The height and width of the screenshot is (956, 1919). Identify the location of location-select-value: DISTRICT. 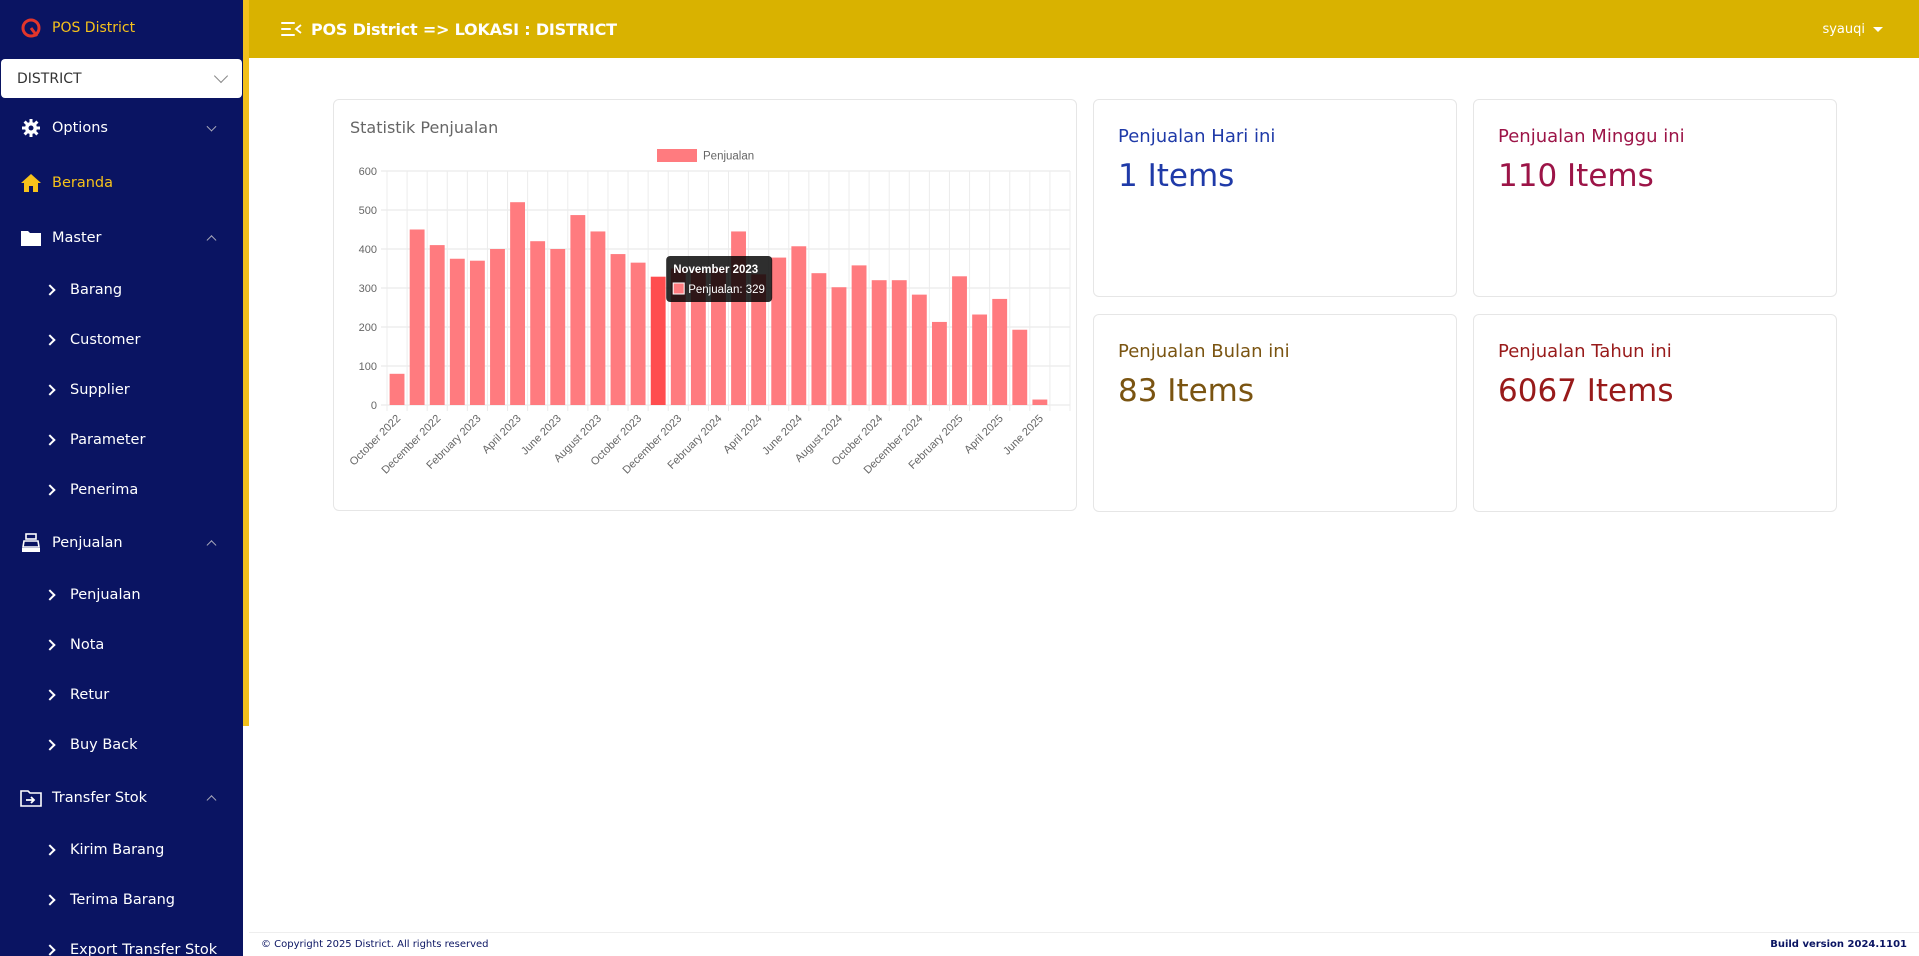
(49, 78).